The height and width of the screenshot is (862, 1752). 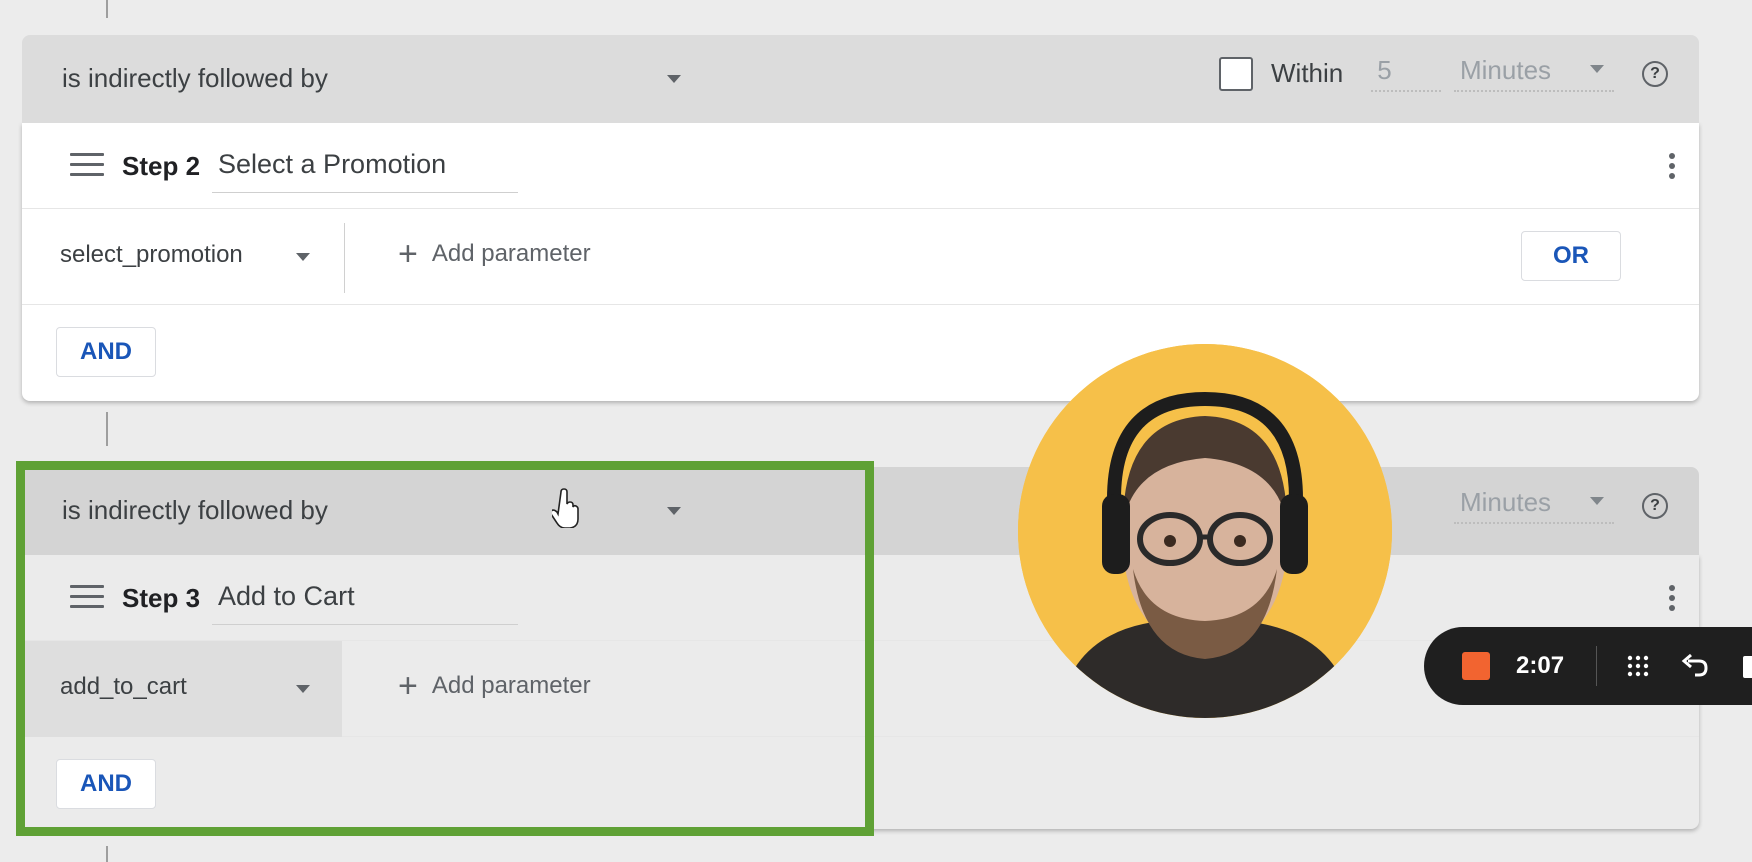 What do you see at coordinates (1406, 73) in the screenshot?
I see `within-value-input: 5` at bounding box center [1406, 73].